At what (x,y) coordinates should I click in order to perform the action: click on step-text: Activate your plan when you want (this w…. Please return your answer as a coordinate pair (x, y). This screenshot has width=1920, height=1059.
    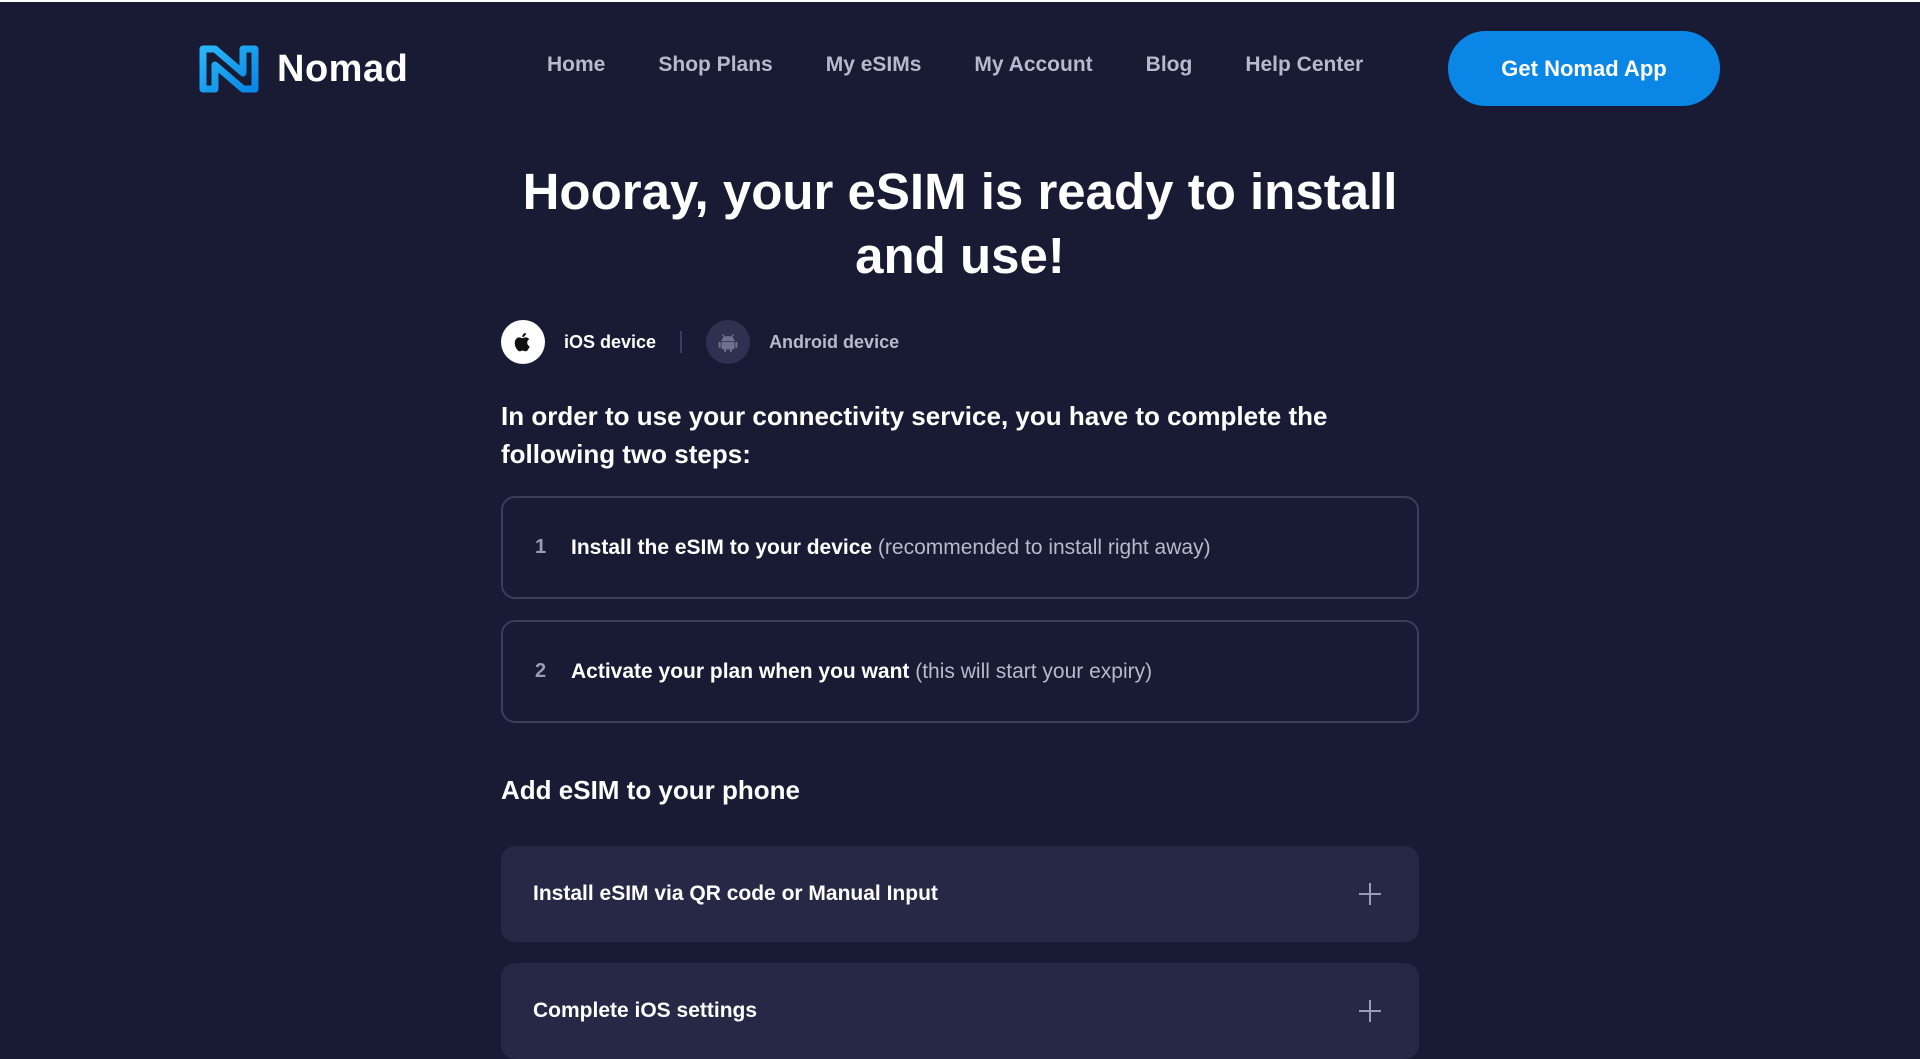
    Looking at the image, I should click on (861, 672).